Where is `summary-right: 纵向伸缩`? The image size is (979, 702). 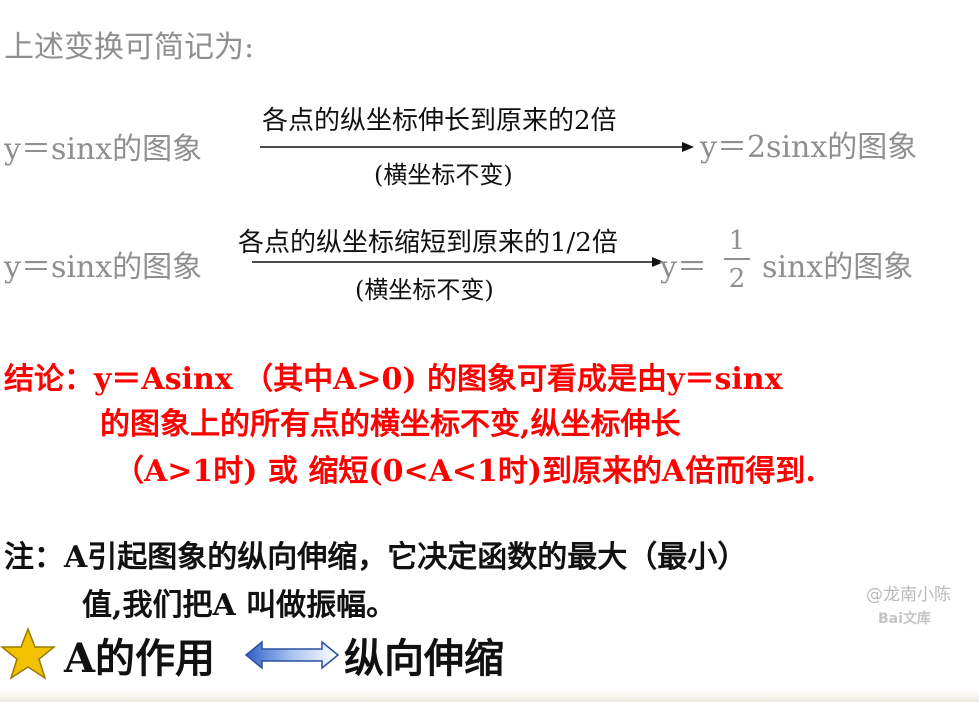 summary-right: 纵向伸缩 is located at coordinates (424, 658).